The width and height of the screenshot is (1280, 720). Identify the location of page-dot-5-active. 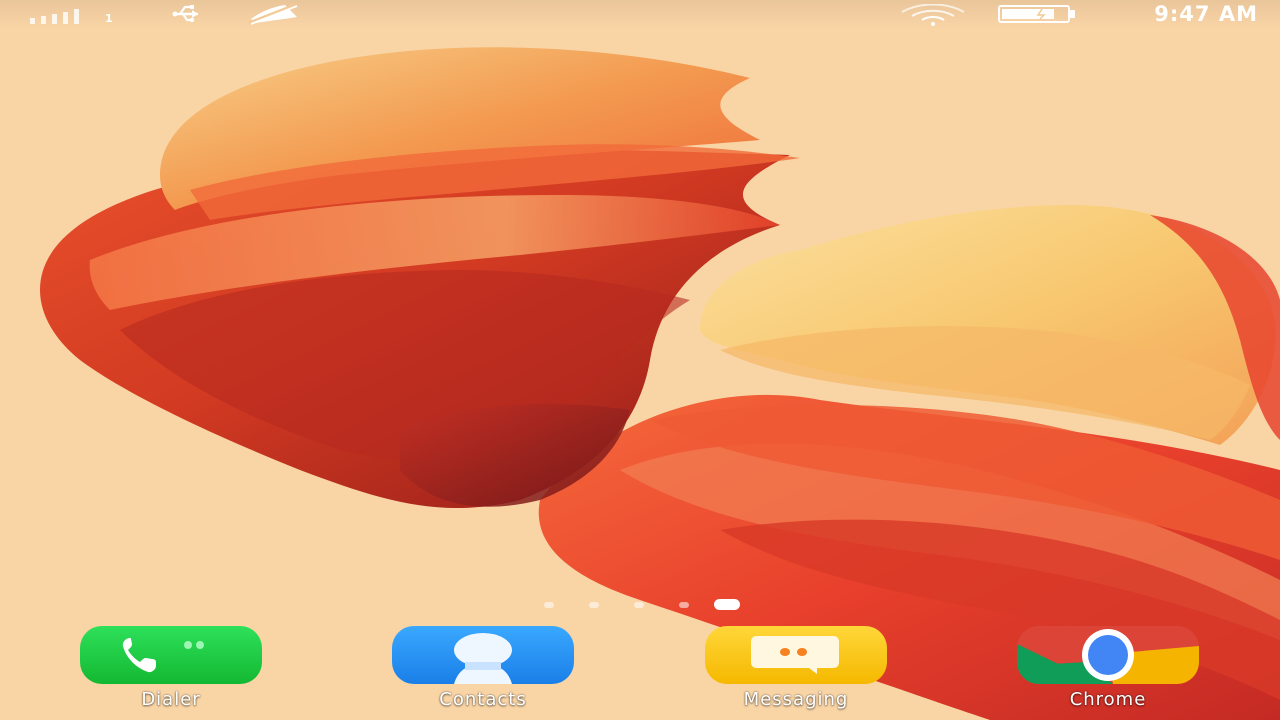
(727, 604).